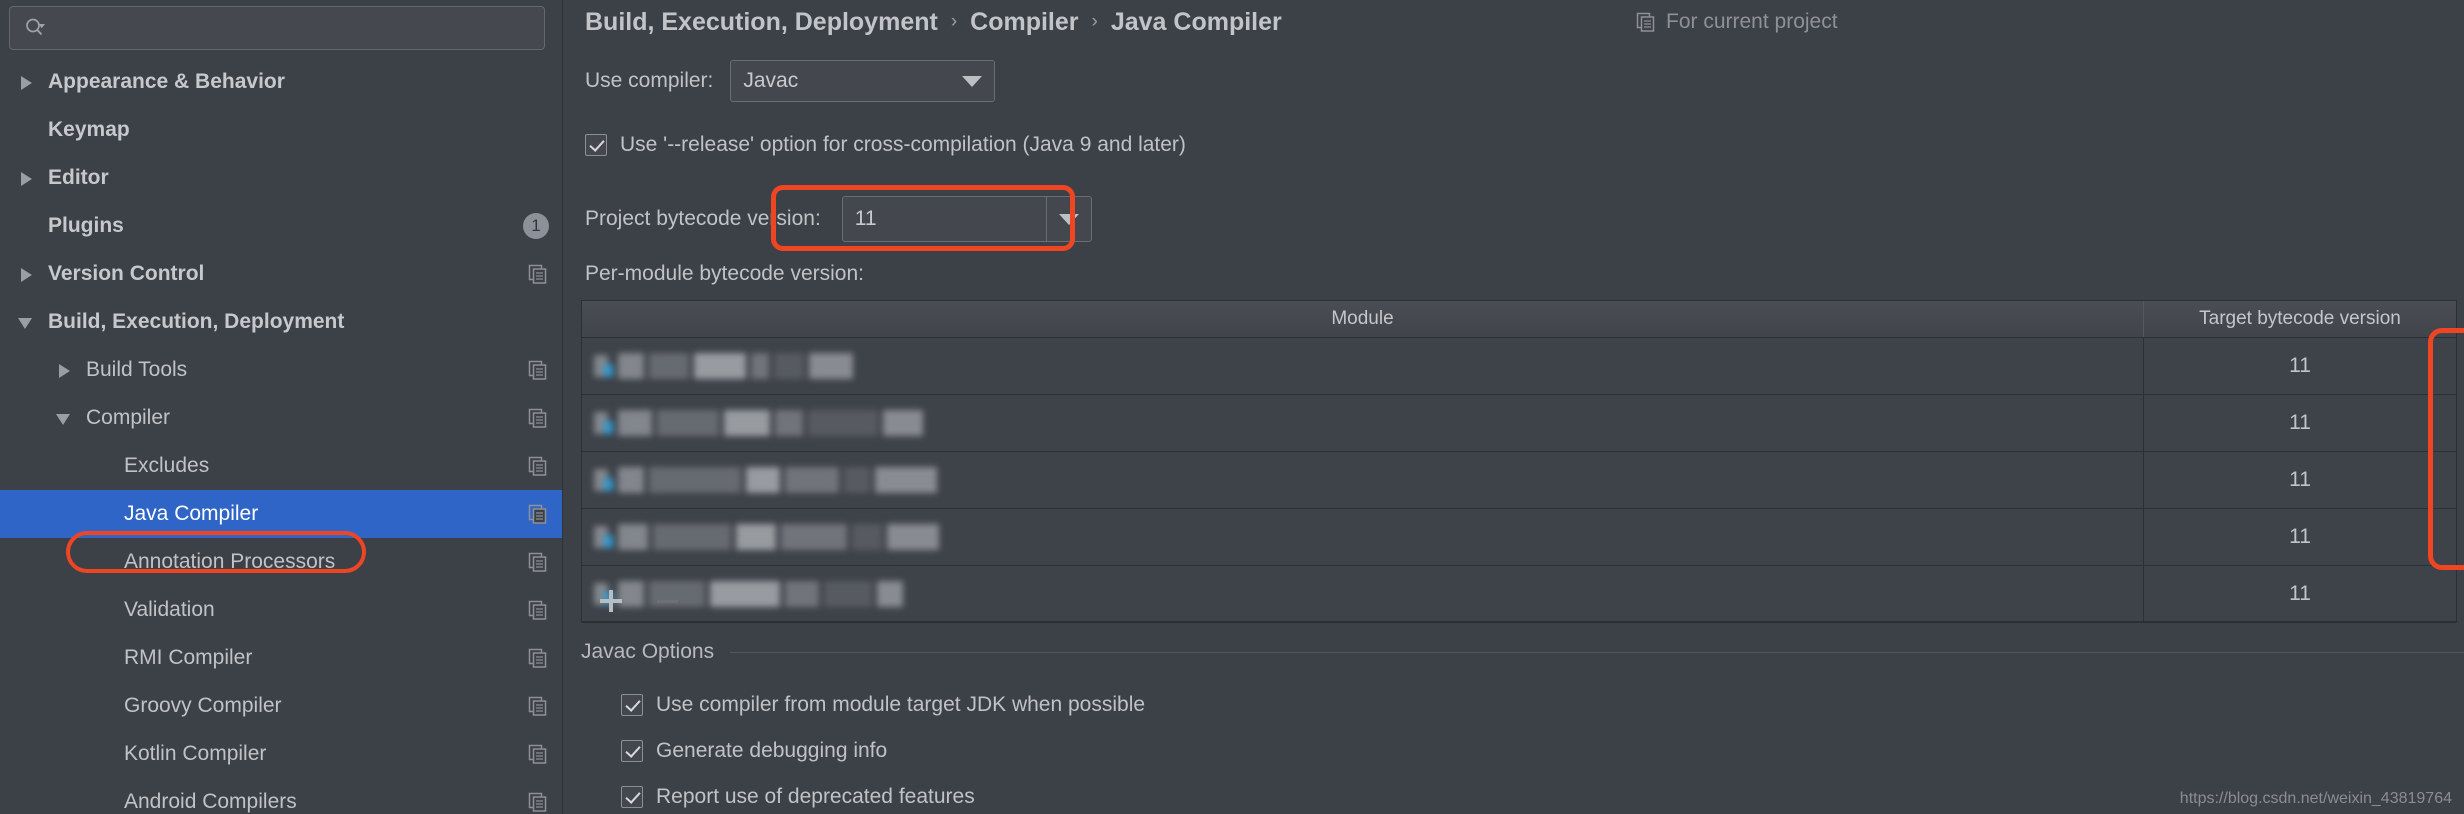 The width and height of the screenshot is (2464, 814). I want to click on sidebar-item-validation: Validation, so click(281, 610).